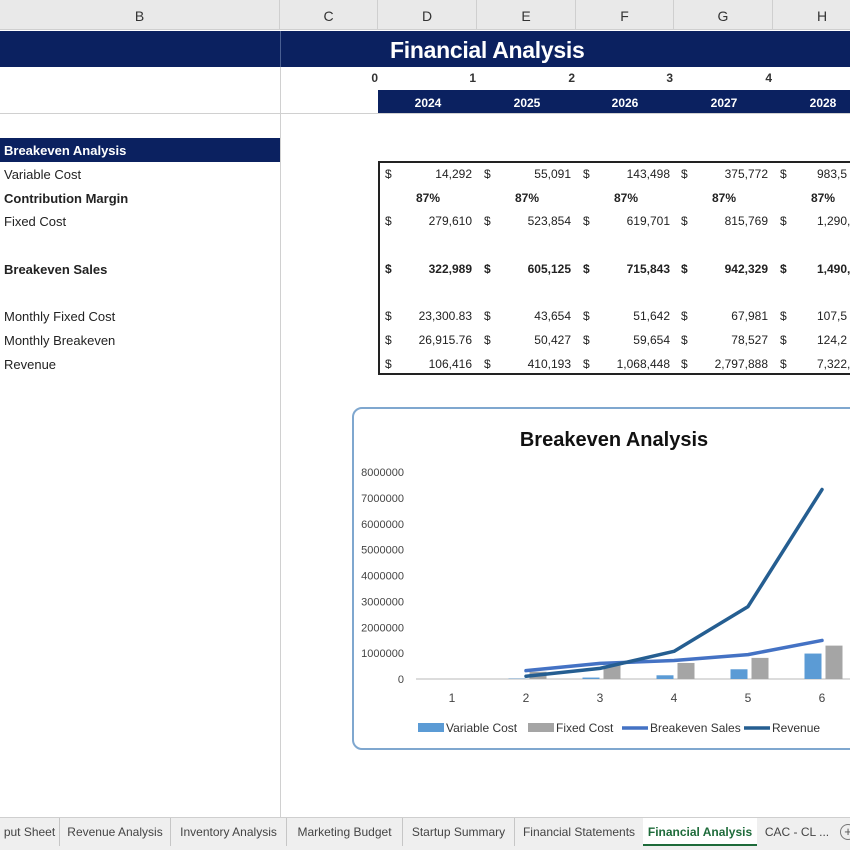 The image size is (850, 850). Describe the element at coordinates (140, 150) in the screenshot. I see `section-header-breakeven: Breakeven Analysis` at that location.